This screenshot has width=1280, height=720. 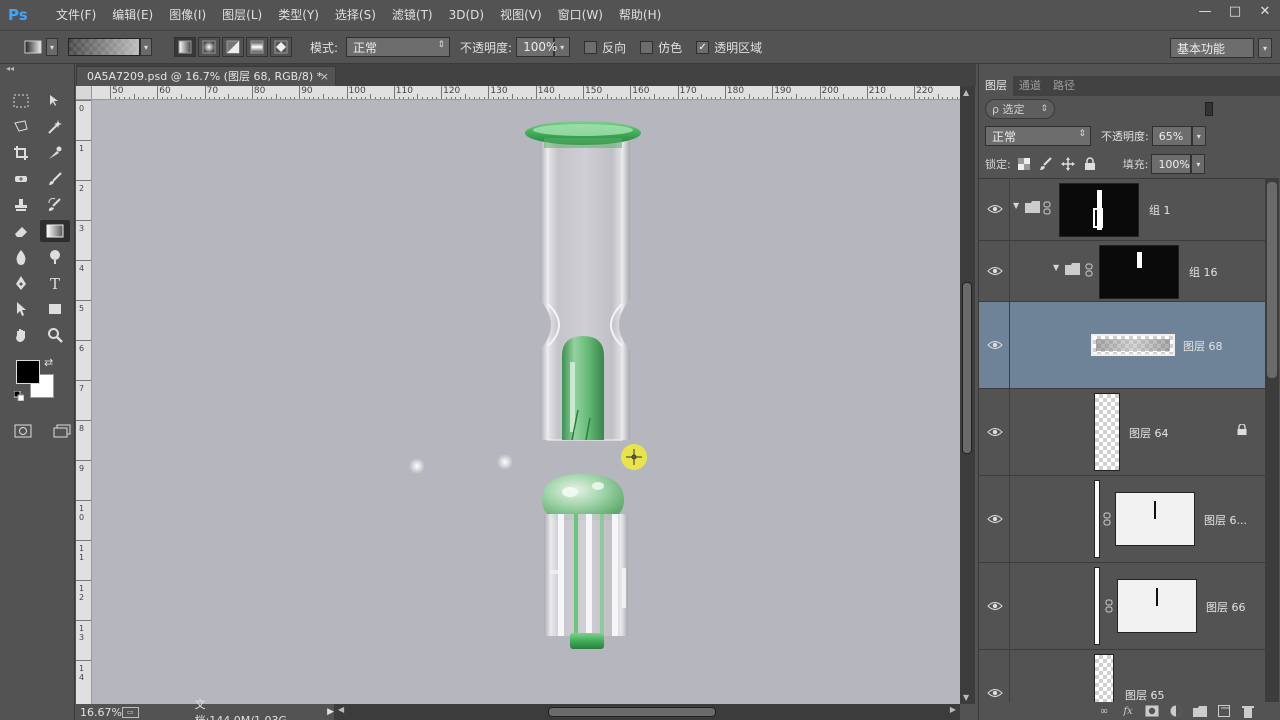 What do you see at coordinates (21, 309) in the screenshot?
I see `path-selection-icon` at bounding box center [21, 309].